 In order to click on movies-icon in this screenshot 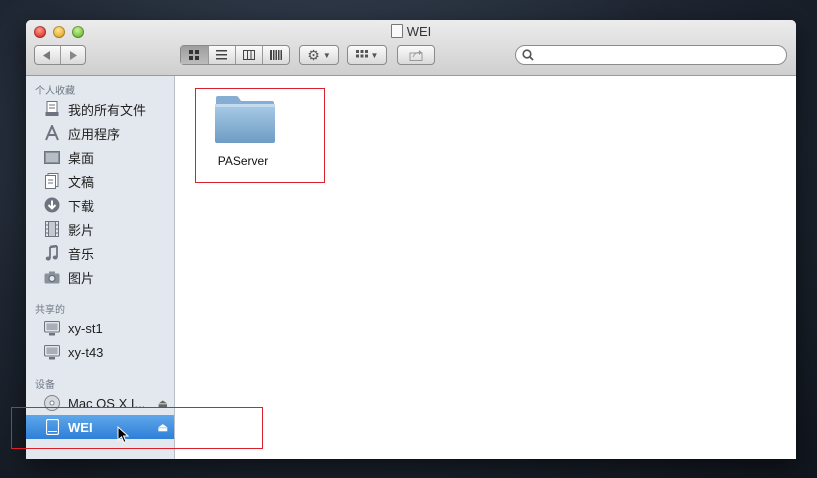, I will do `click(52, 229)`.